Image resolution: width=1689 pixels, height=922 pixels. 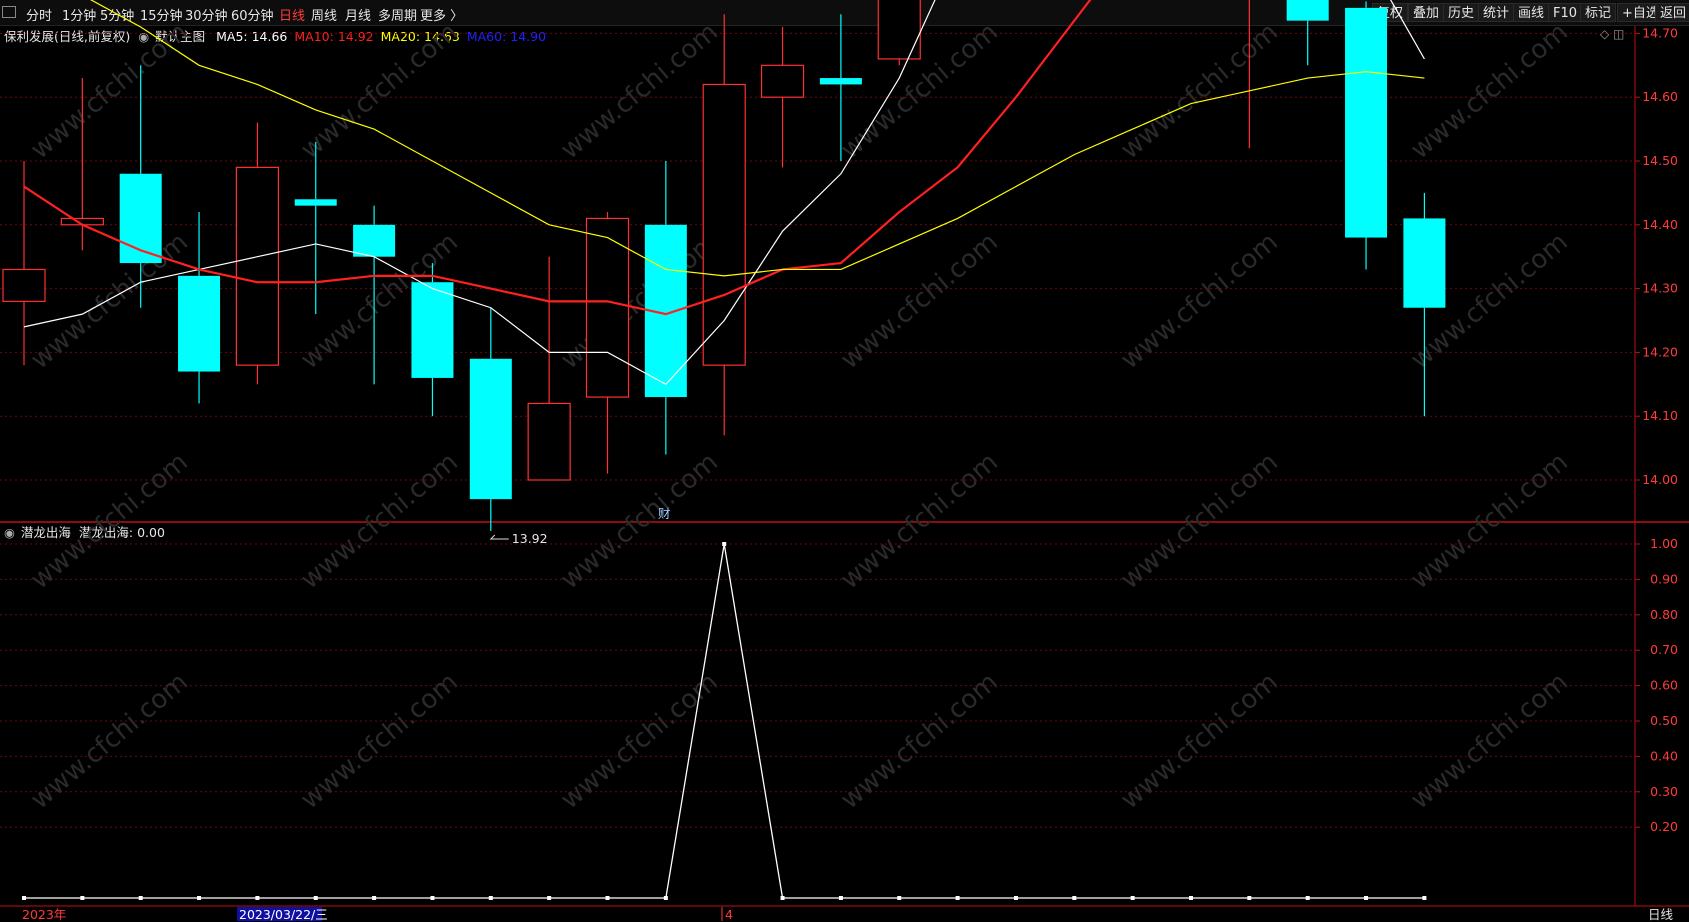 What do you see at coordinates (1664, 791) in the screenshot?
I see `sub-y-tick-label: 0.30` at bounding box center [1664, 791].